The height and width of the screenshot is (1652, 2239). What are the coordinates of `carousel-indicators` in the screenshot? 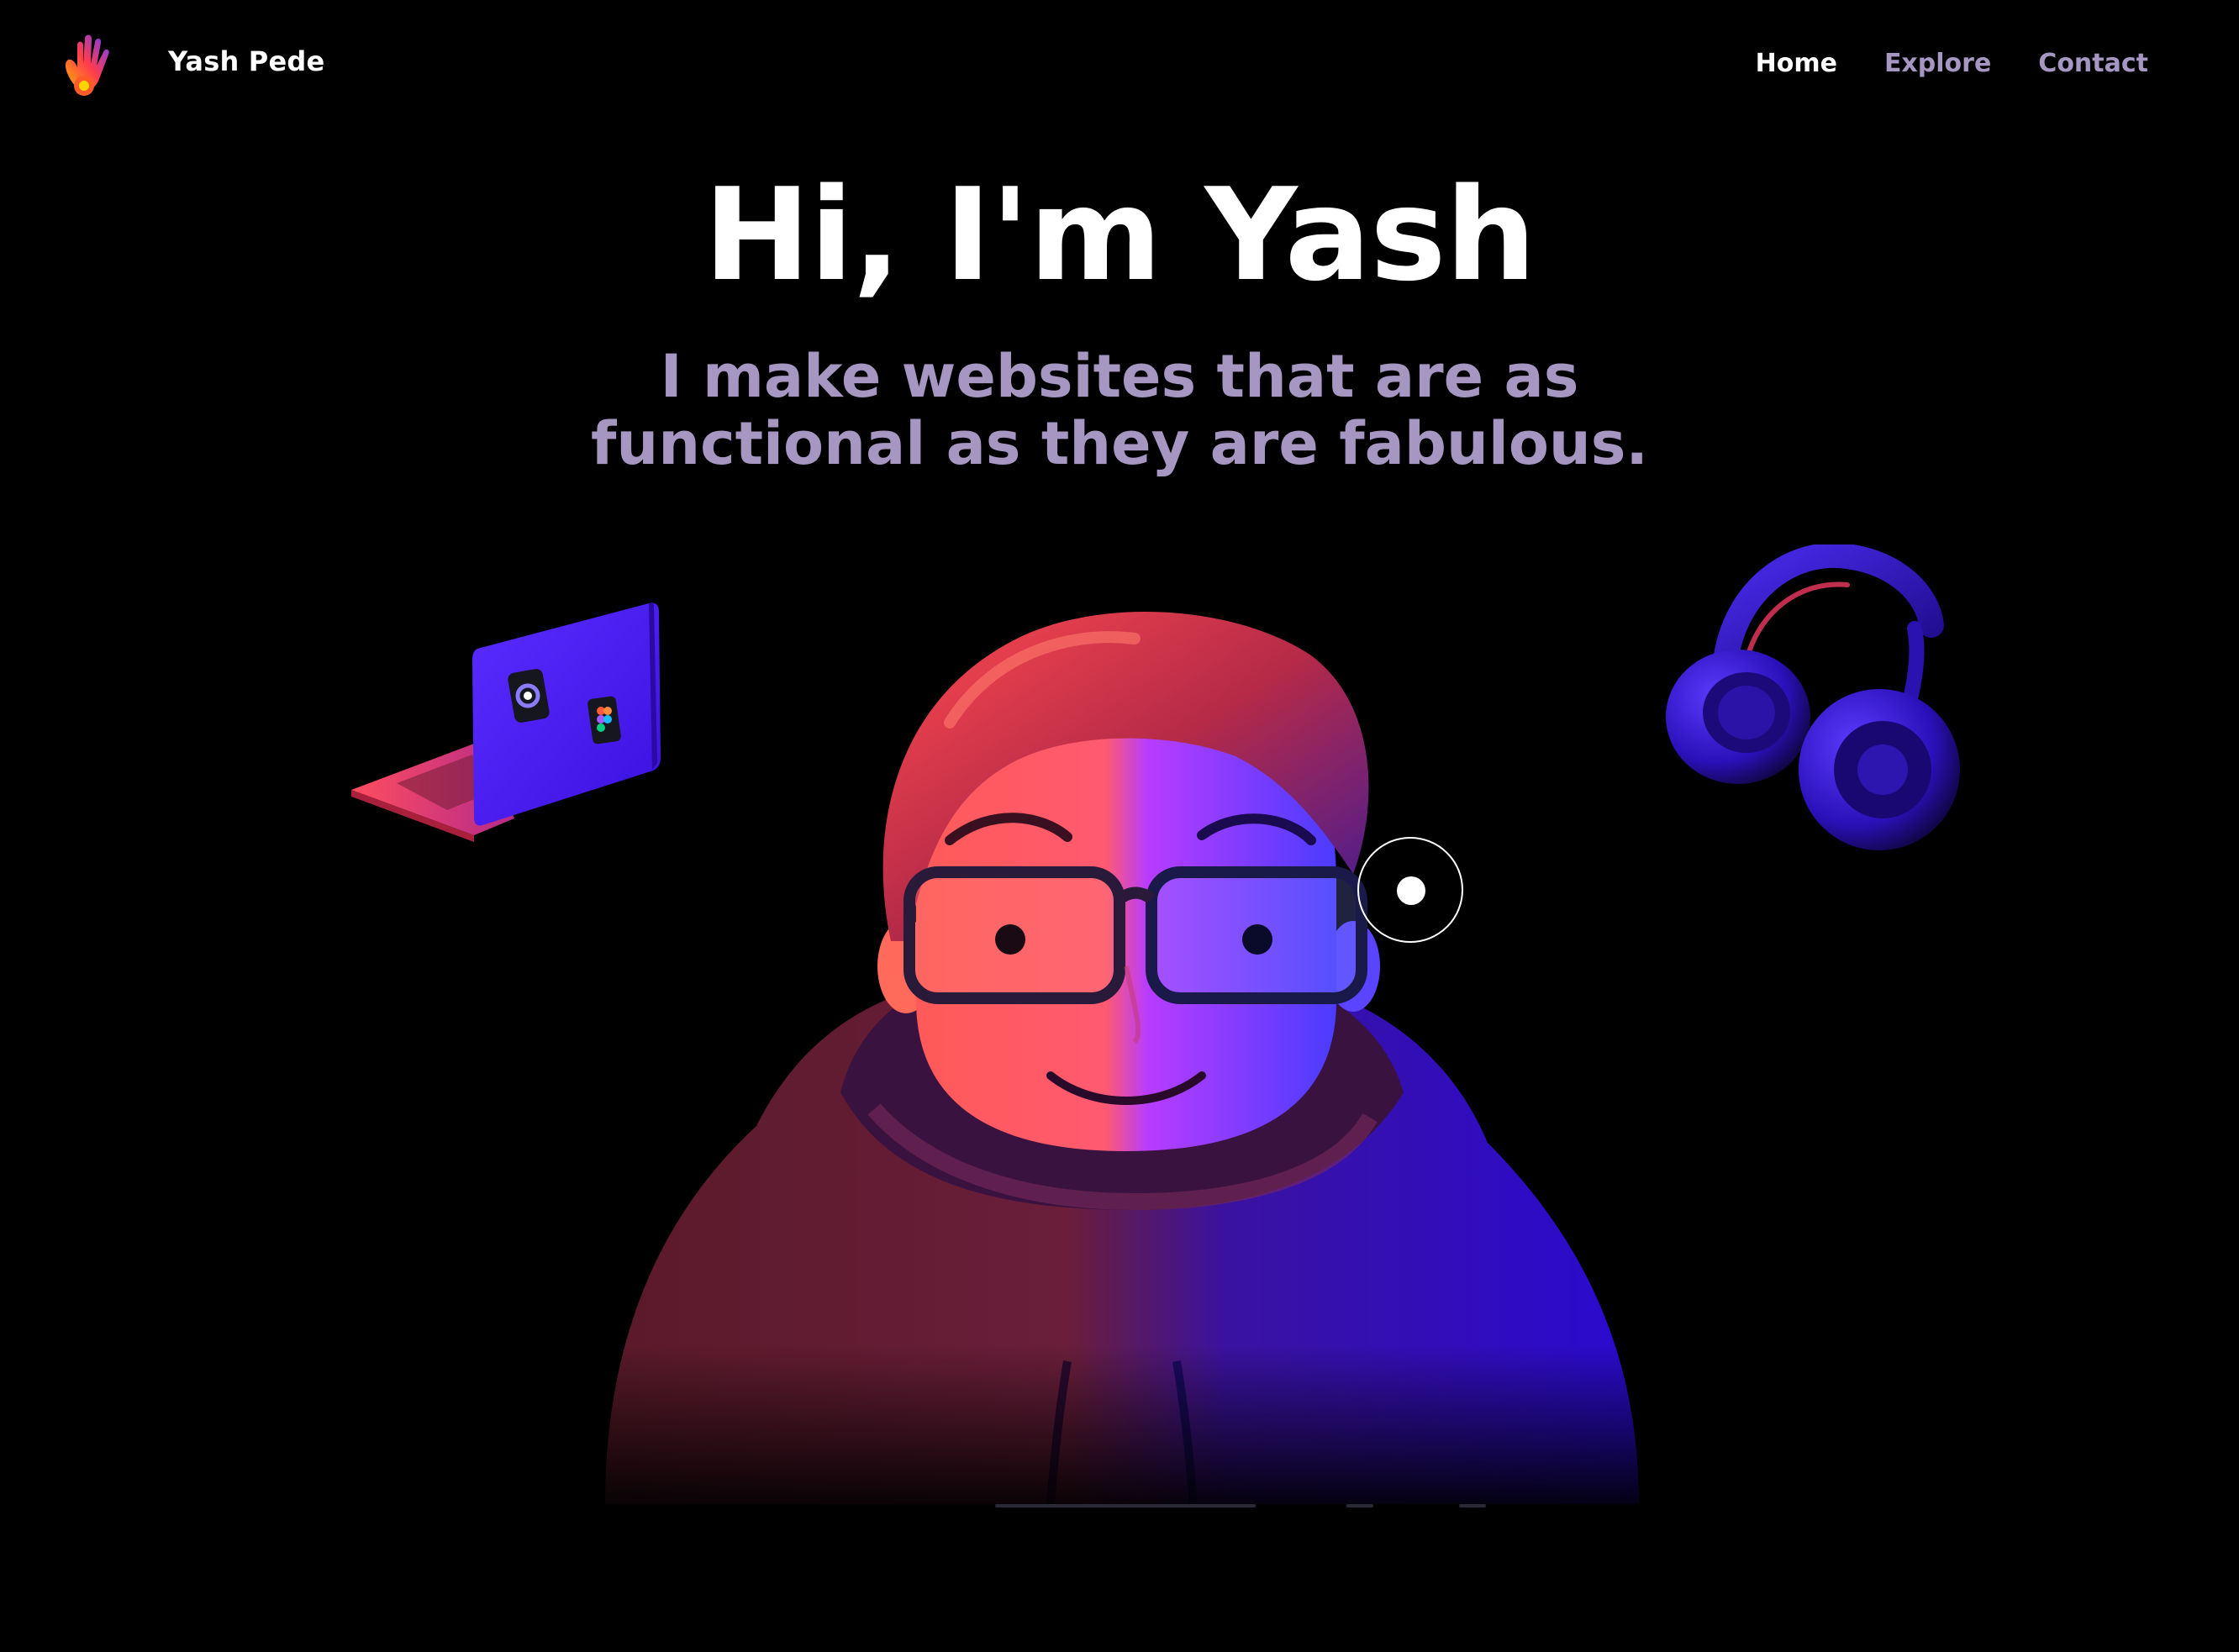 It's located at (1247, 1507).